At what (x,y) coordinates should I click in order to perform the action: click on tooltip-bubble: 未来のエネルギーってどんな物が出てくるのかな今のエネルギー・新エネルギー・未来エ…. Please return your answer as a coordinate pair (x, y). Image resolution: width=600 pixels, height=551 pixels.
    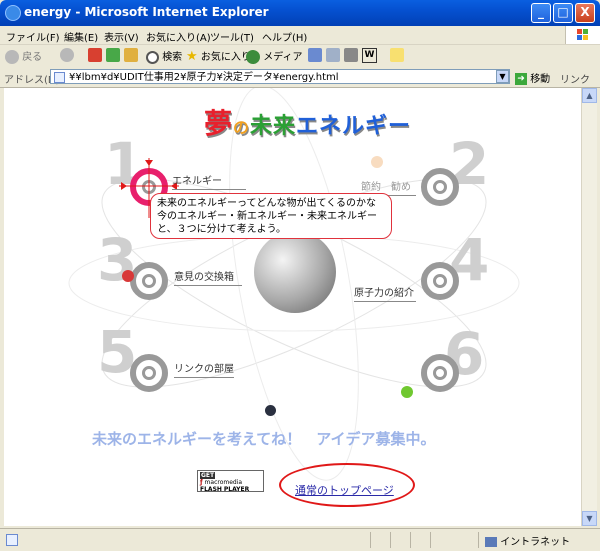
    Looking at the image, I should click on (271, 216).